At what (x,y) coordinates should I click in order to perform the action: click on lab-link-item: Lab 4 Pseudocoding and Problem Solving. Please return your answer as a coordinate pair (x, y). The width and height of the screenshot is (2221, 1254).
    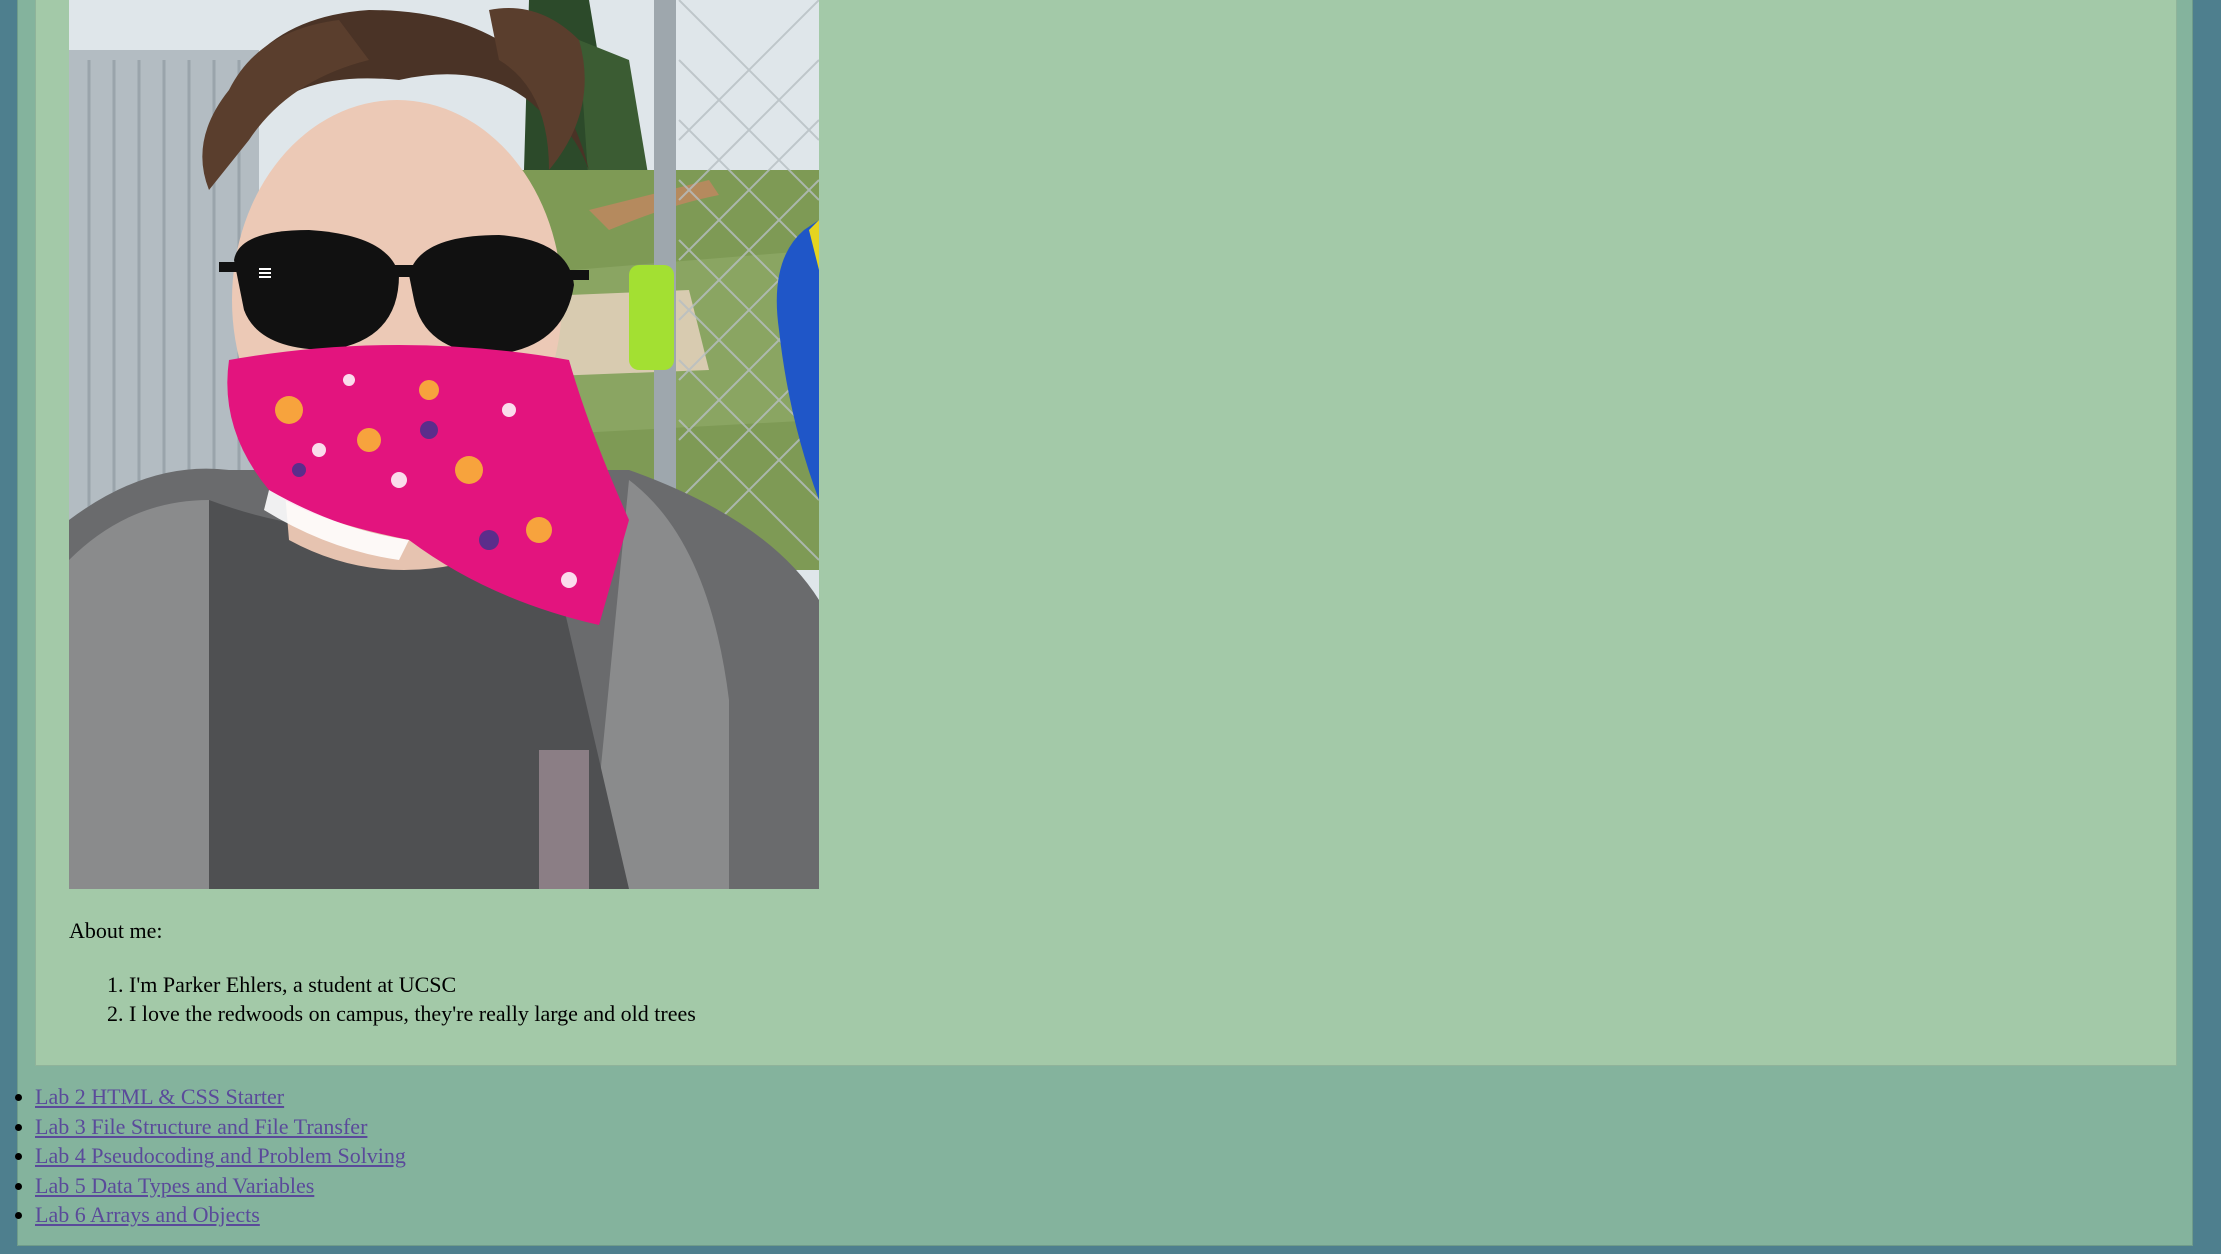
    Looking at the image, I should click on (220, 1156).